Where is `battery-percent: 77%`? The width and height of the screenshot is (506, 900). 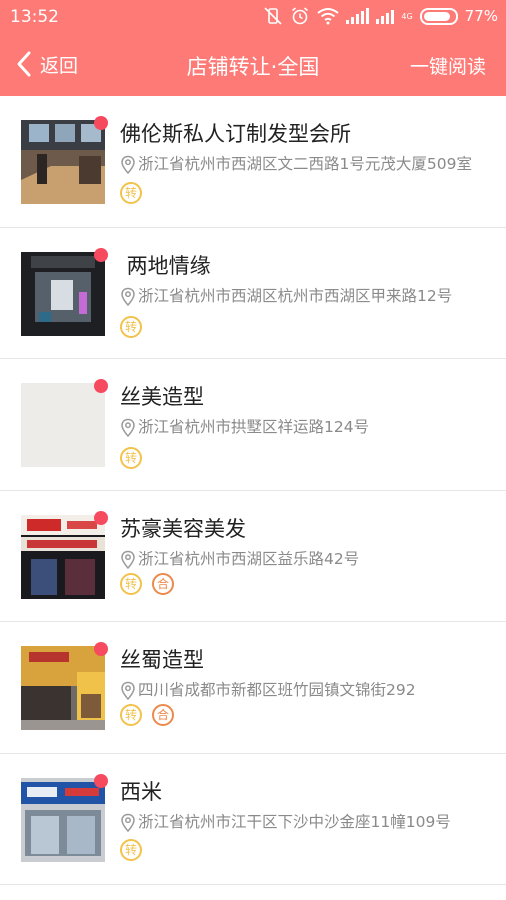 battery-percent: 77% is located at coordinates (481, 16).